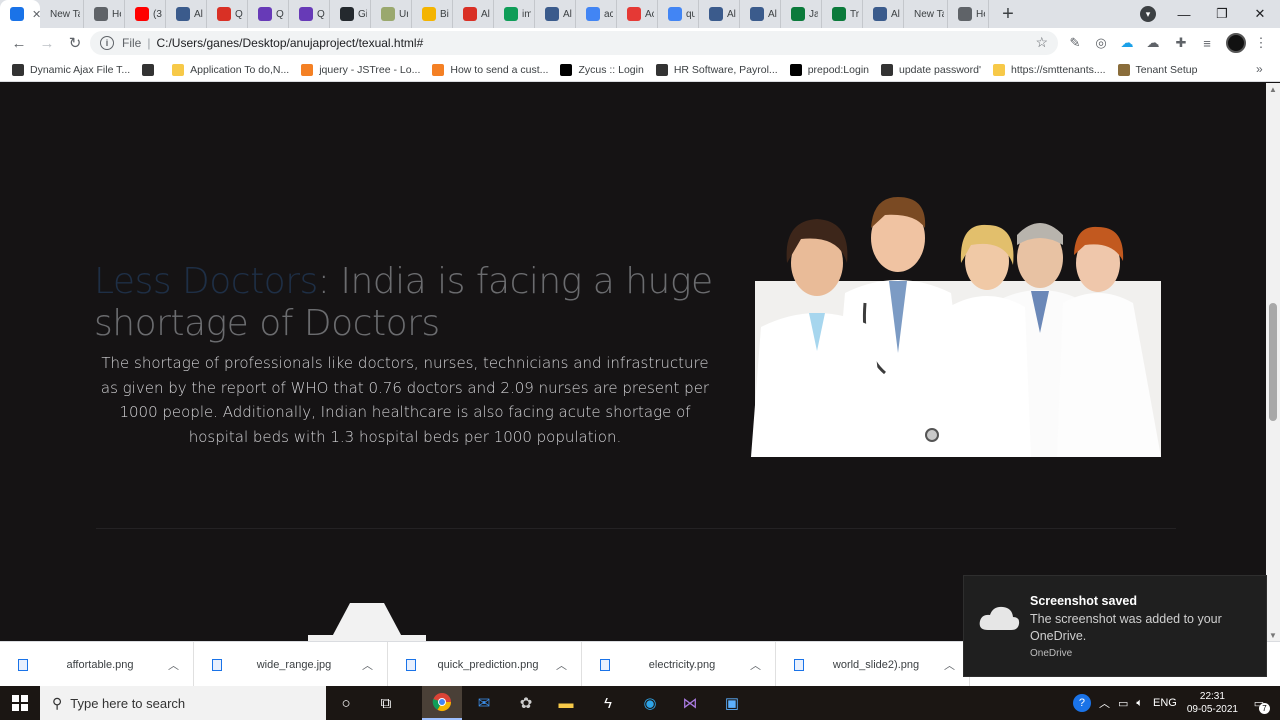 Image resolution: width=1280 pixels, height=720 pixels. What do you see at coordinates (1153, 43) in the screenshot?
I see `onedrive-extension-icon: ☁` at bounding box center [1153, 43].